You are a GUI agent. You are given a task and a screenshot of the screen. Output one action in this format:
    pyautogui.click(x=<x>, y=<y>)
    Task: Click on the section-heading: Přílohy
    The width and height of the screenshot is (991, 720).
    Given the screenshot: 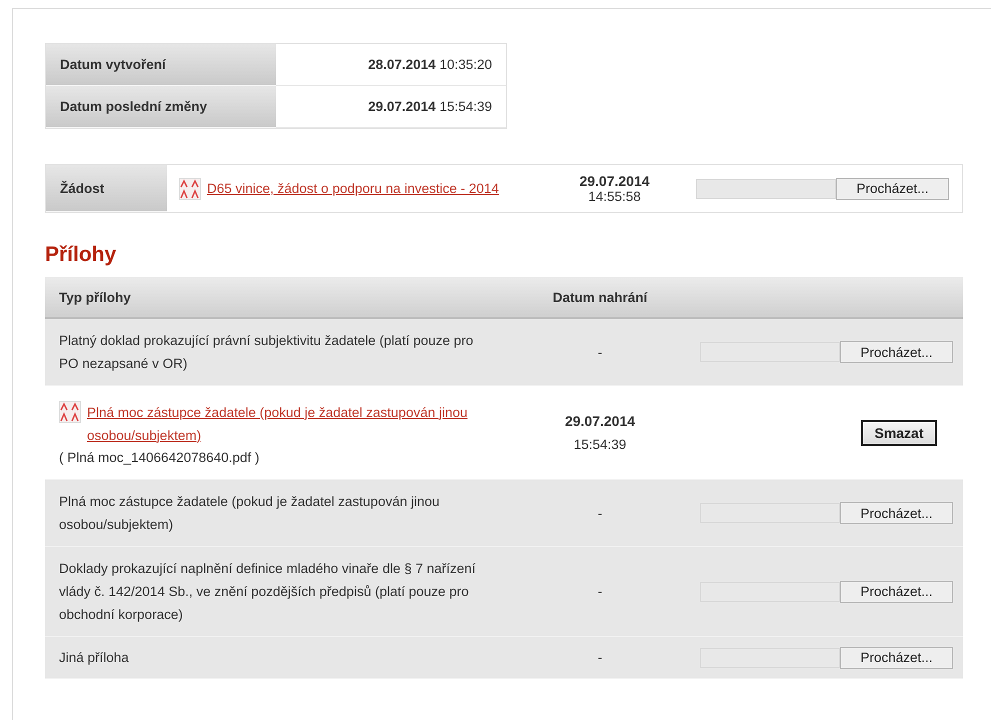 What is the action you would take?
    pyautogui.click(x=81, y=255)
    